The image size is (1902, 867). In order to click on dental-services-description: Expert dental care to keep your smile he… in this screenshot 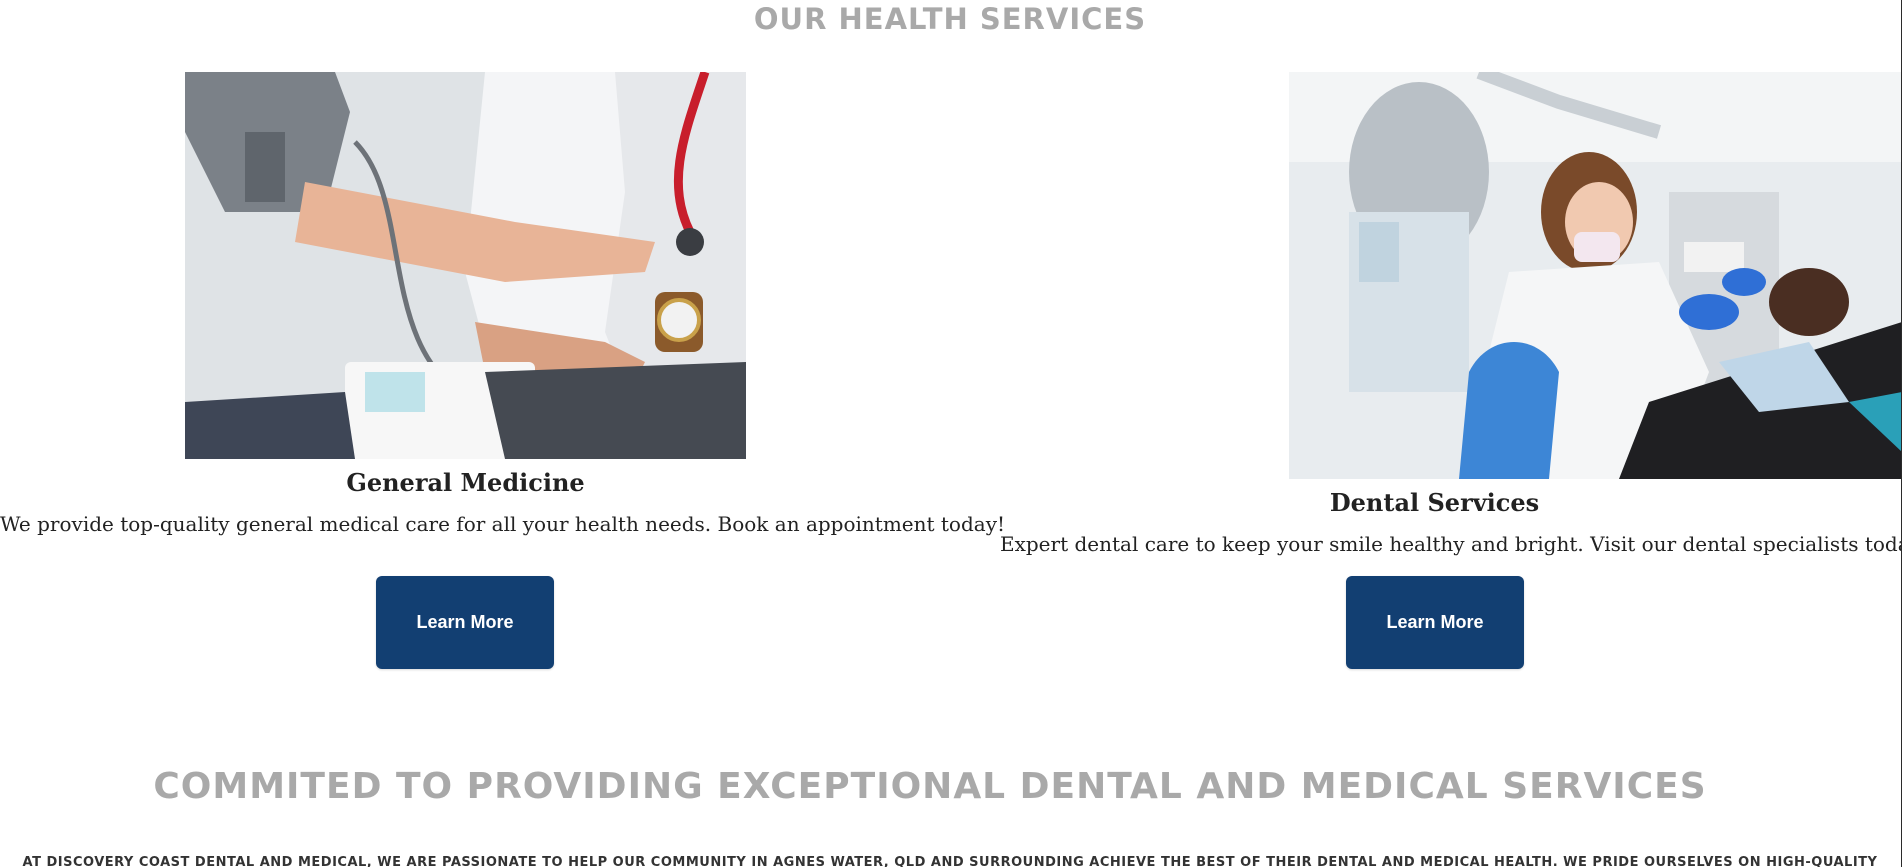, I will do `click(1451, 544)`.